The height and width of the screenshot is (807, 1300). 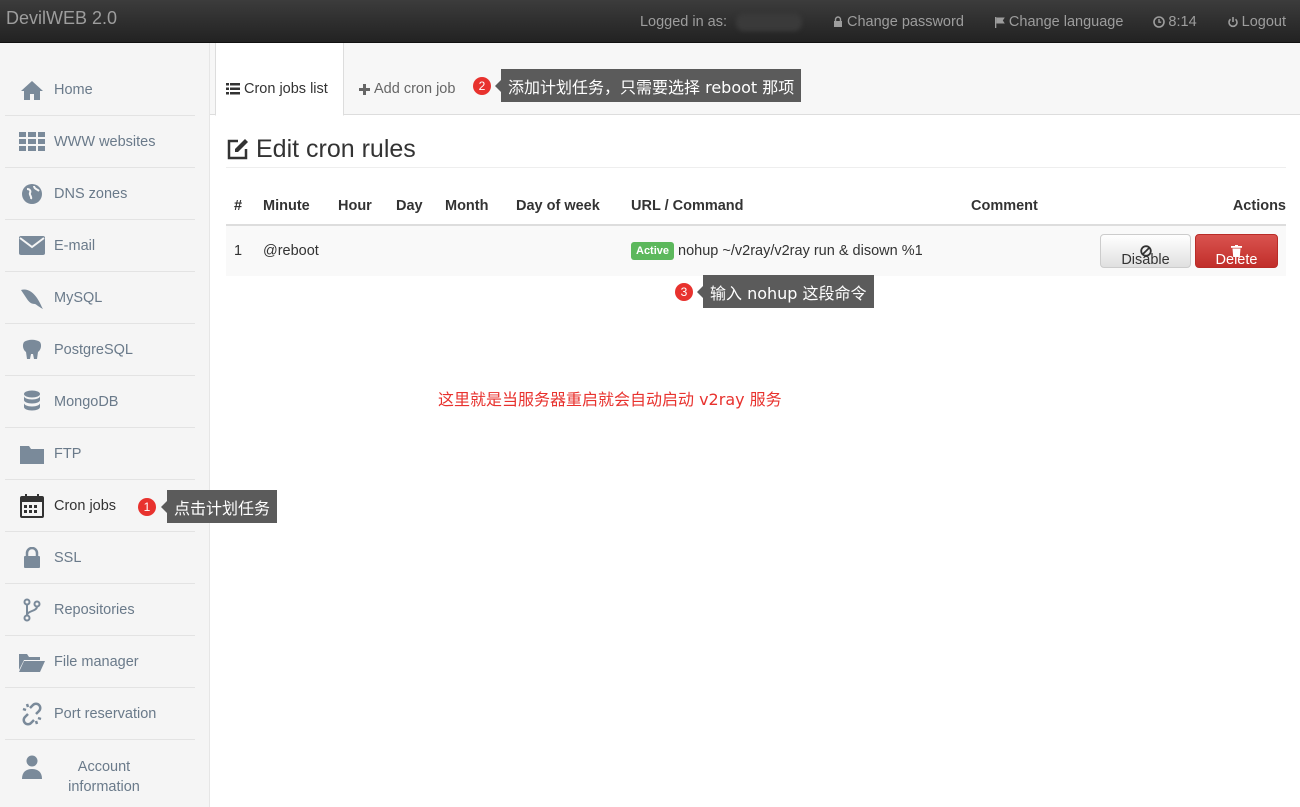 I want to click on sidebar-item-label: FTP, so click(x=68, y=453).